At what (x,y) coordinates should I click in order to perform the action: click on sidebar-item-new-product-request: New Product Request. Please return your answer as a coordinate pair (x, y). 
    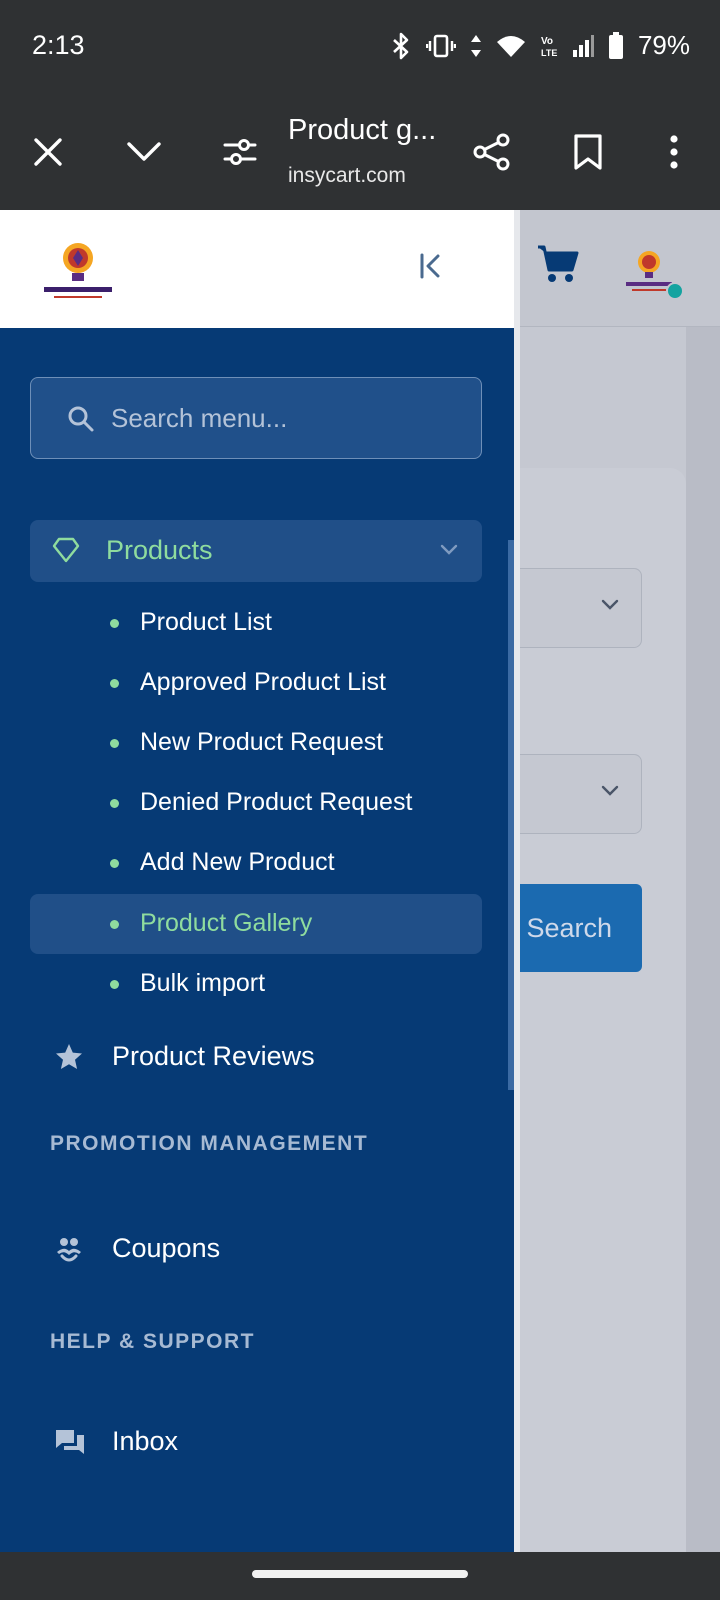
    Looking at the image, I should click on (256, 743).